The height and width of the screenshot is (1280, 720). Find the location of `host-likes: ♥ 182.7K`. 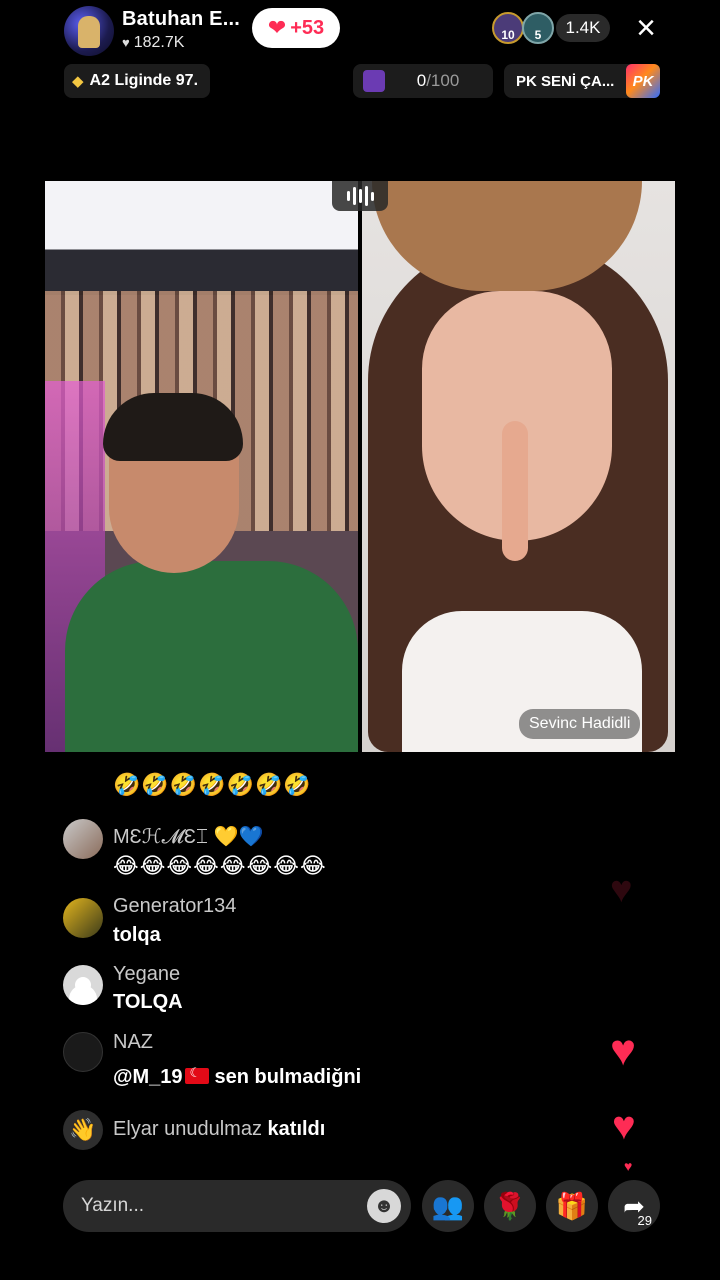

host-likes: ♥ 182.7K is located at coordinates (153, 43).